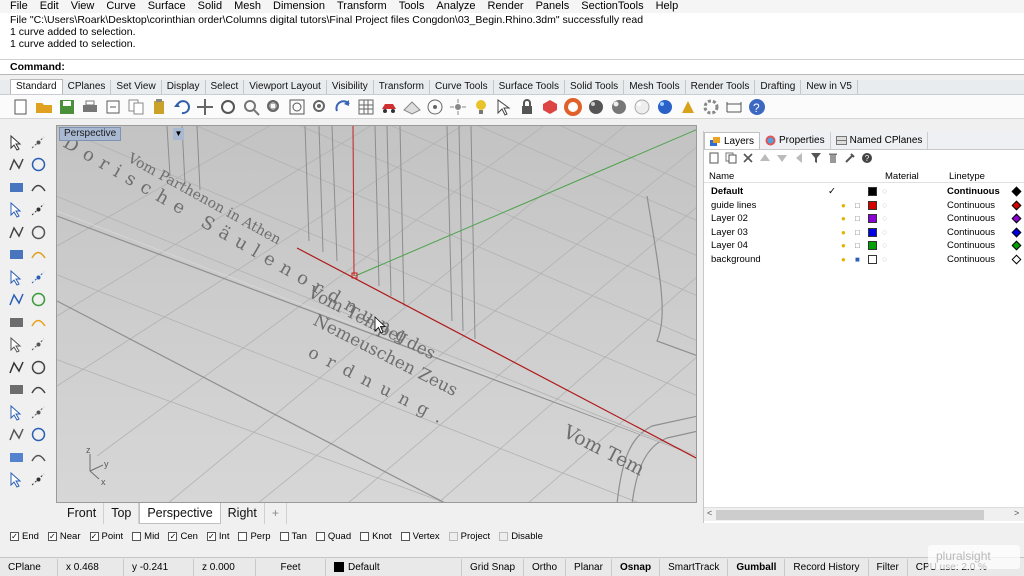 This screenshot has width=1024, height=576. I want to click on new-sublayer-icon, so click(731, 158).